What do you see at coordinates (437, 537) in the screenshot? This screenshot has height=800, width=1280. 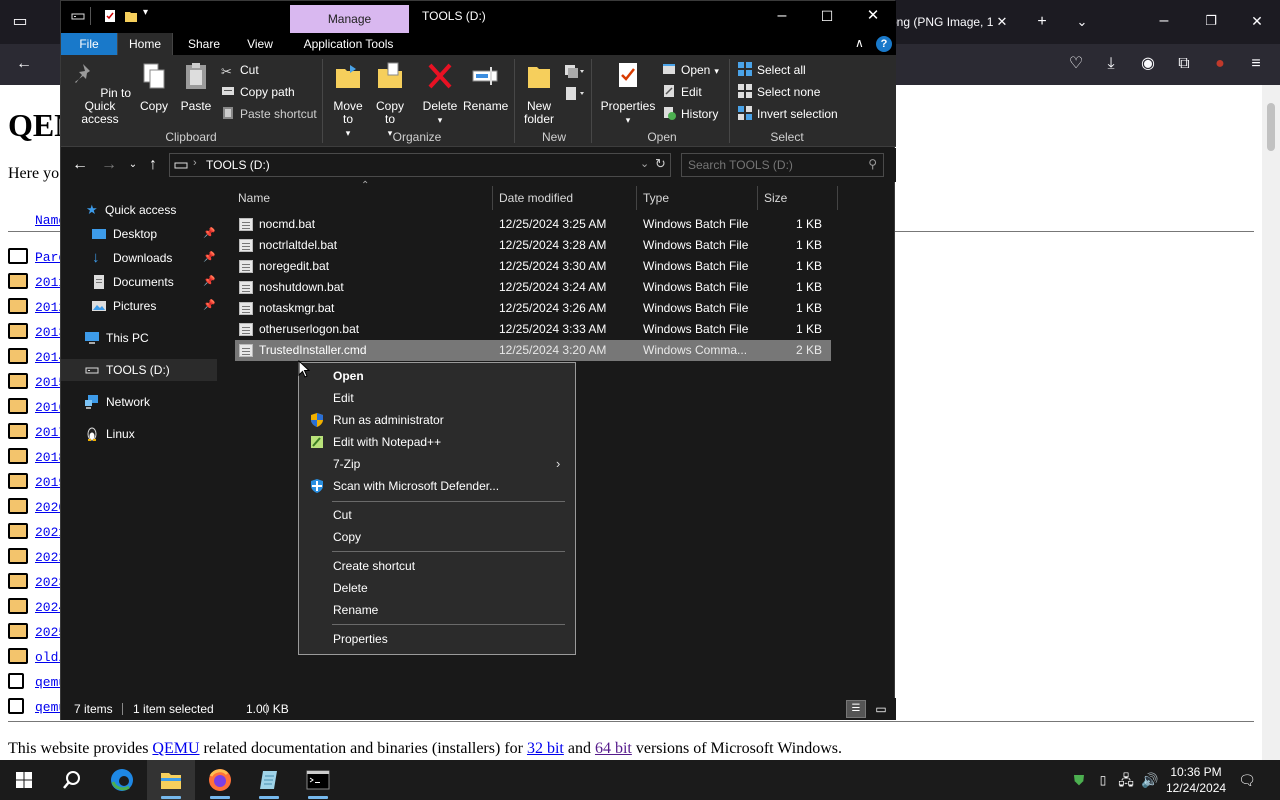 I see `menu-item-copy: Copy` at bounding box center [437, 537].